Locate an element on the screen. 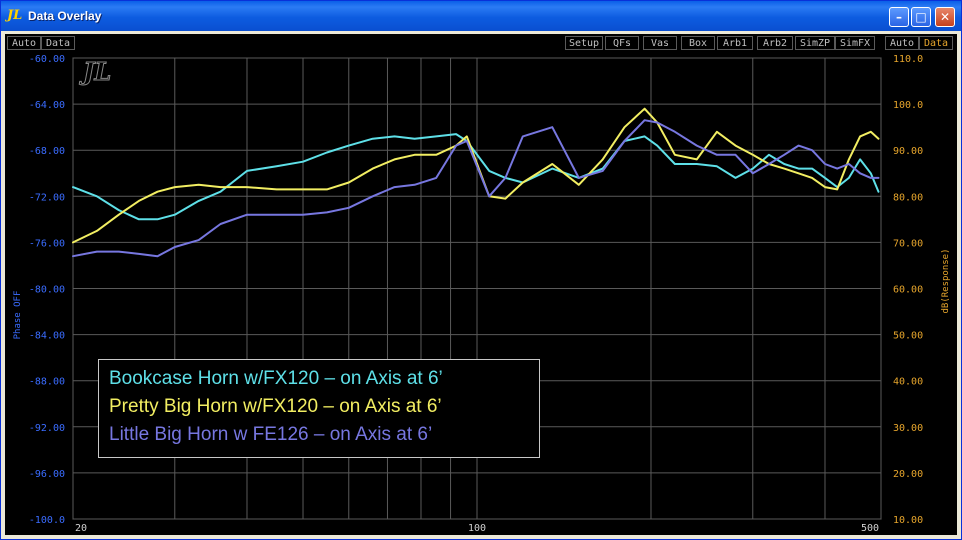 This screenshot has width=962, height=540. x-axis-ticks: 20 100 500 is located at coordinates (477, 528).